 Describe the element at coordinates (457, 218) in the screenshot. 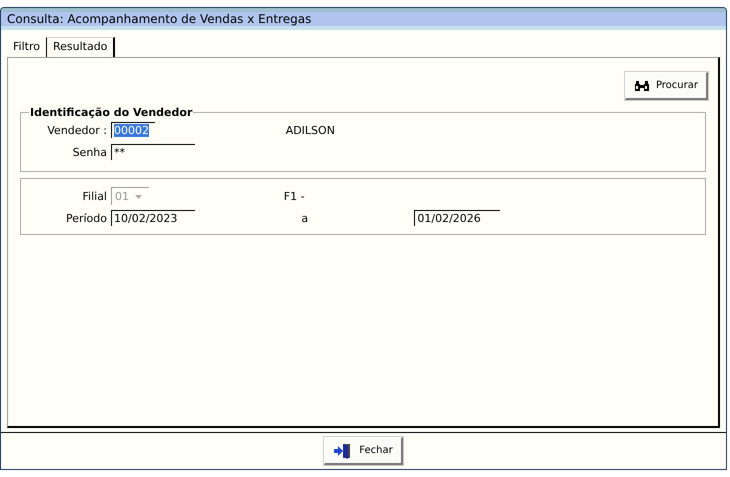

I see `date-field: 01/02/2026` at that location.